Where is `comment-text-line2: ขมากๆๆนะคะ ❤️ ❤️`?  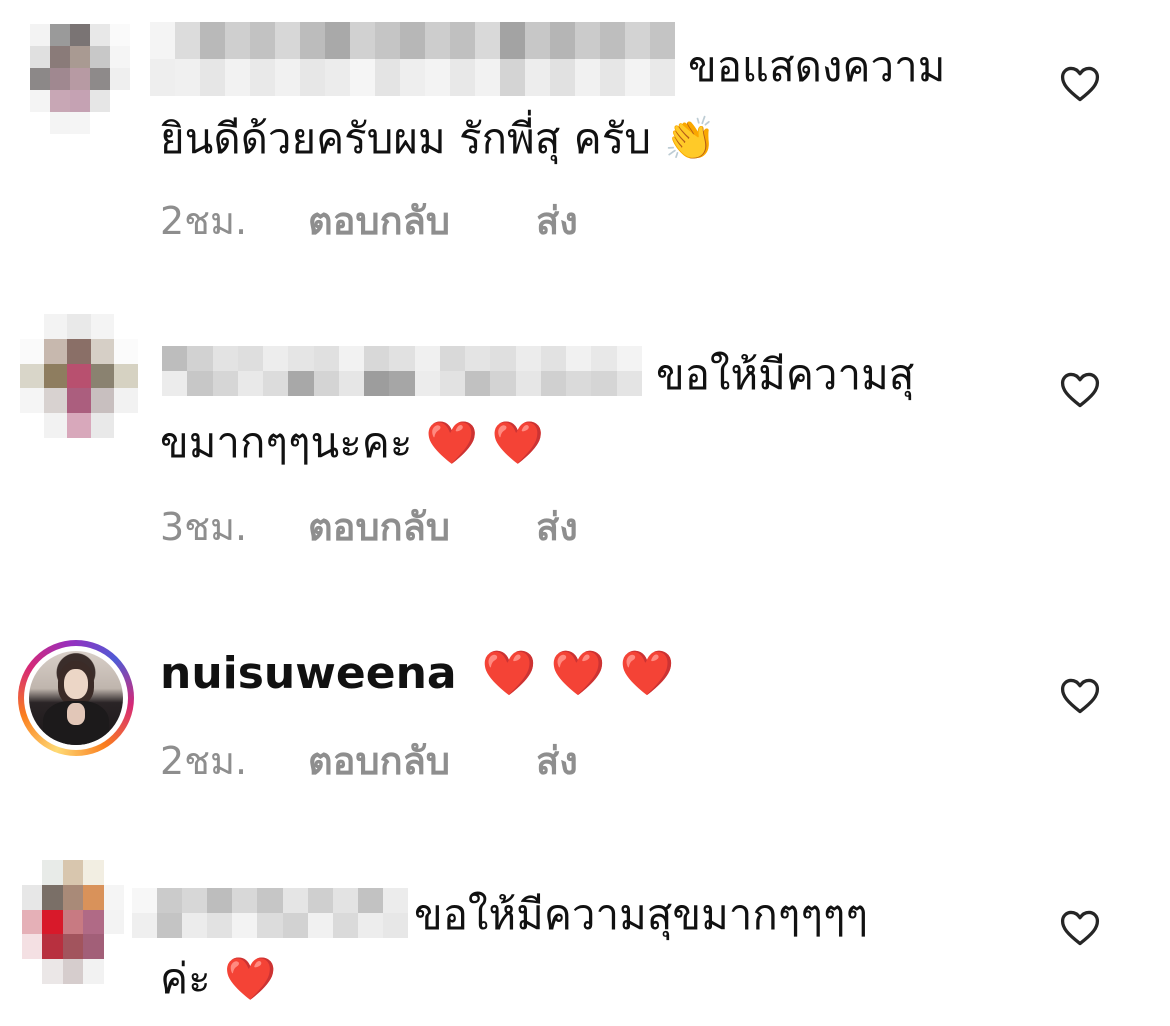
comment-text-line2: ขมากๆๆนะคะ ❤️ ❤️ is located at coordinates (352, 443).